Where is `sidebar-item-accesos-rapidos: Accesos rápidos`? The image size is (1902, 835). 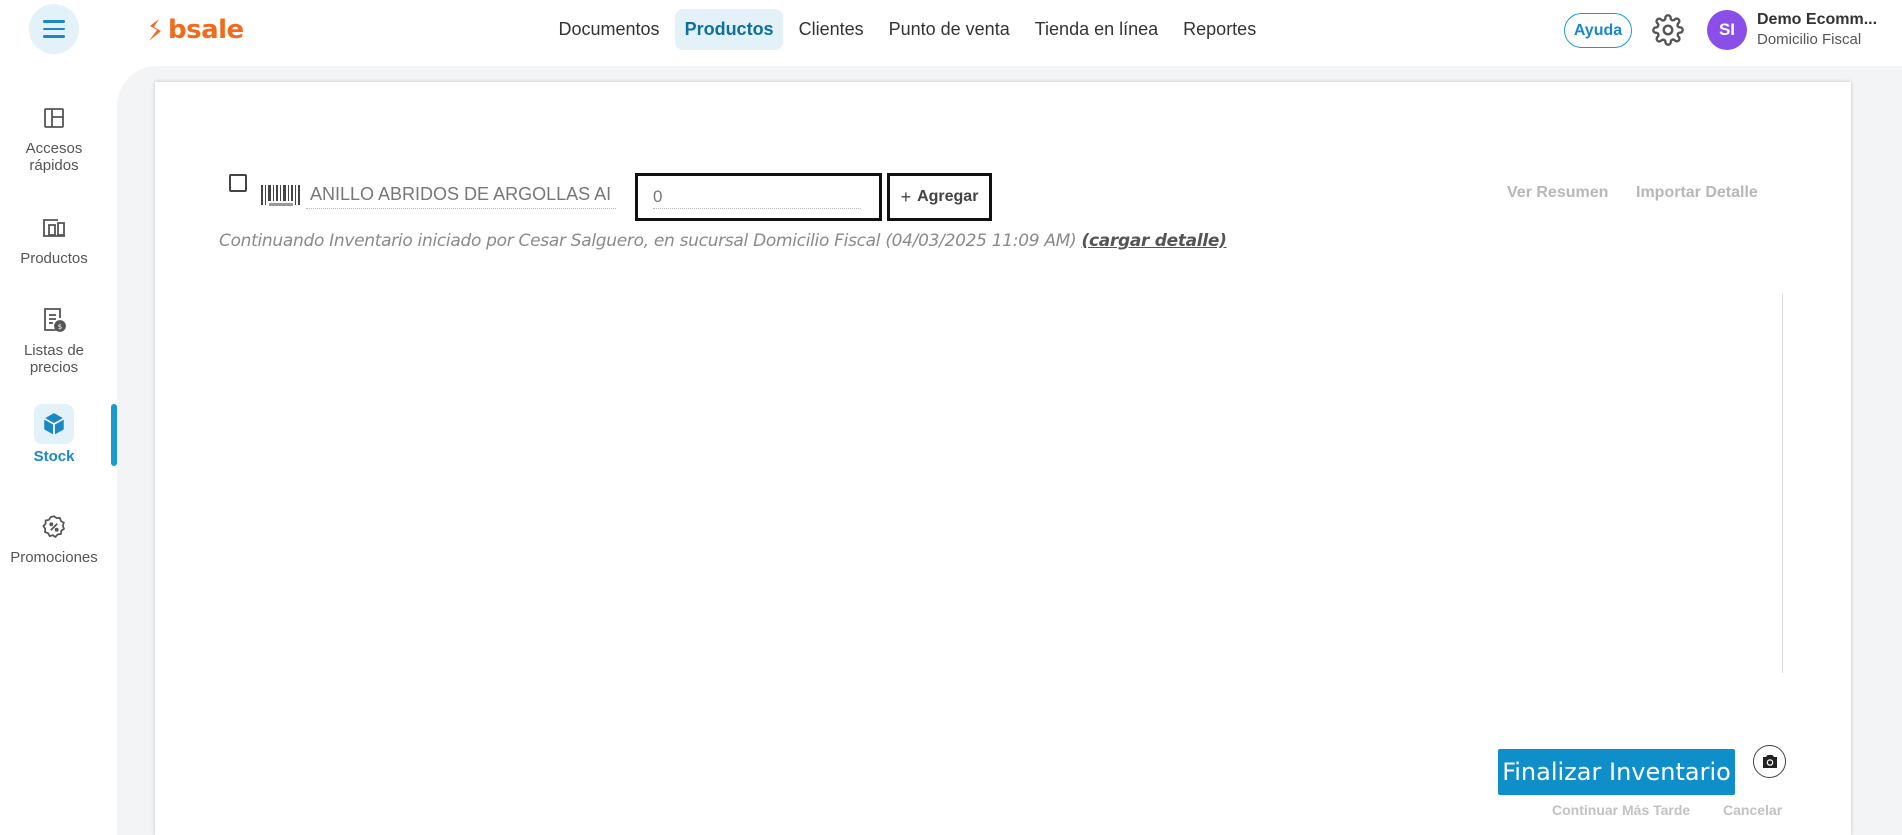 sidebar-item-accesos-rapidos: Accesos rápidos is located at coordinates (54, 137).